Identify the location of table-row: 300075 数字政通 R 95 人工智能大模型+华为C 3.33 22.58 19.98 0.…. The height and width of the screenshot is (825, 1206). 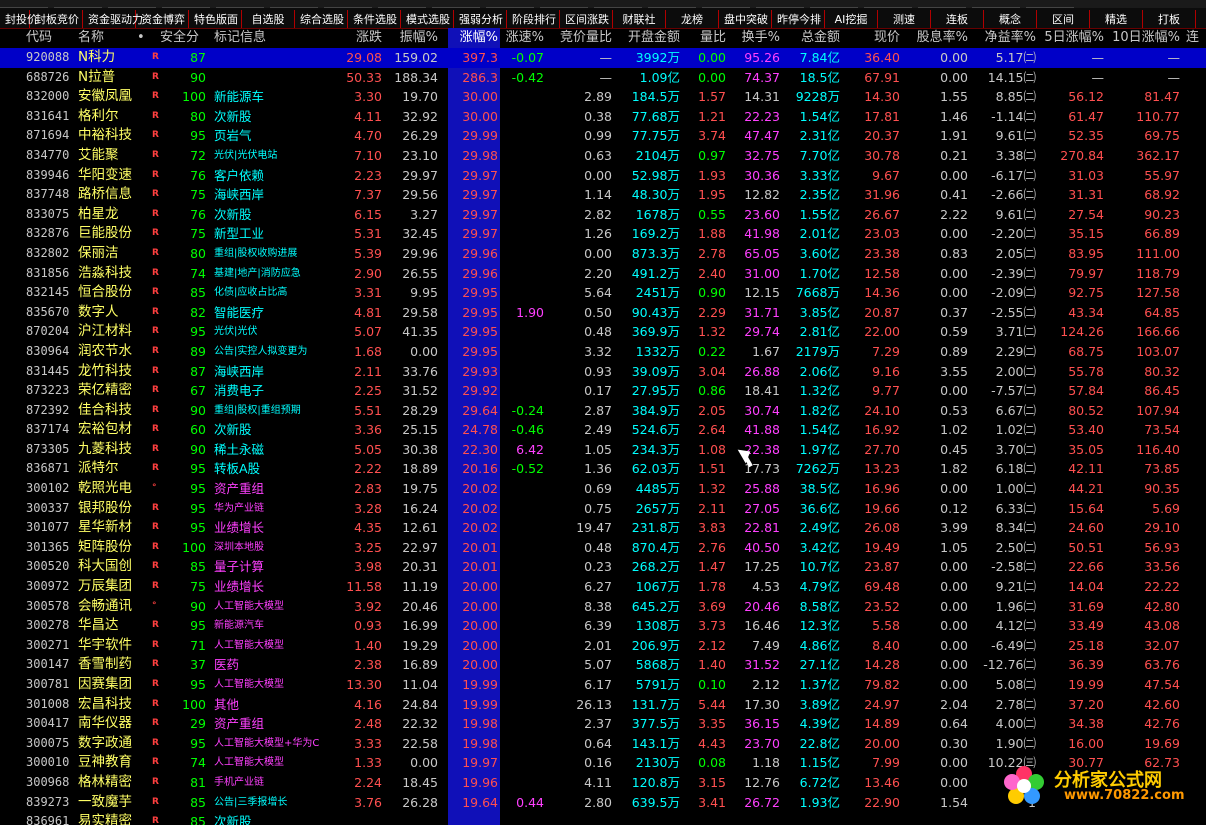
(603, 744).